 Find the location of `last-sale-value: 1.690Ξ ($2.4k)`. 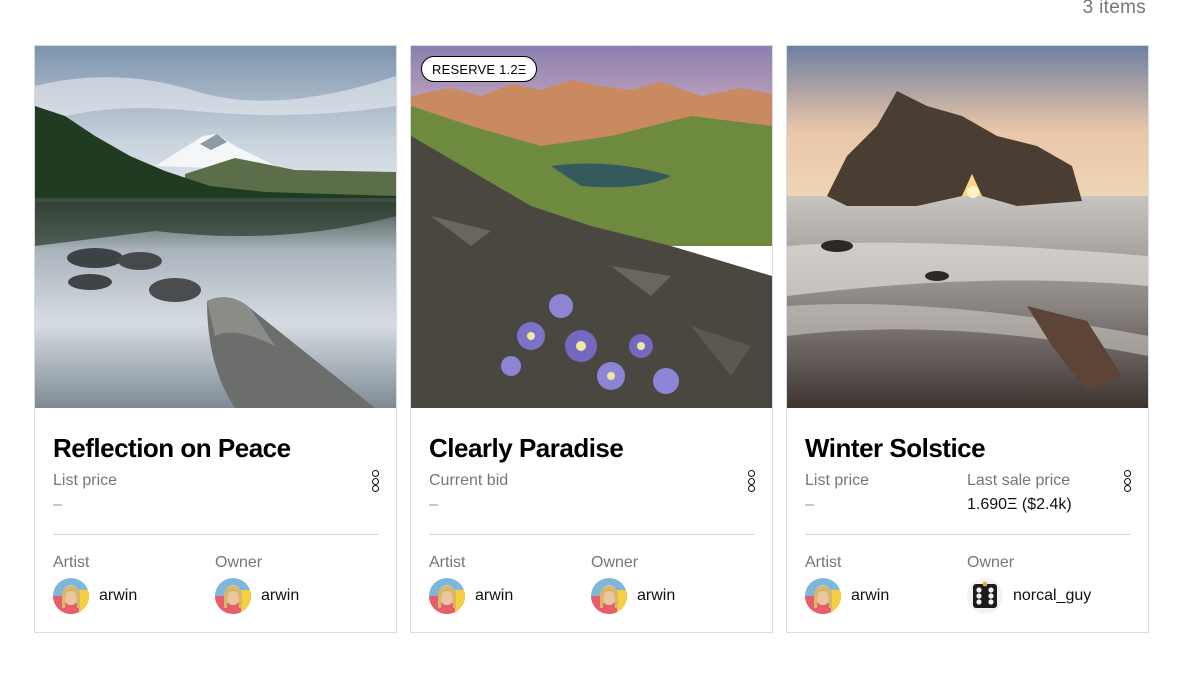

last-sale-value: 1.690Ξ ($2.4k) is located at coordinates (1019, 504).